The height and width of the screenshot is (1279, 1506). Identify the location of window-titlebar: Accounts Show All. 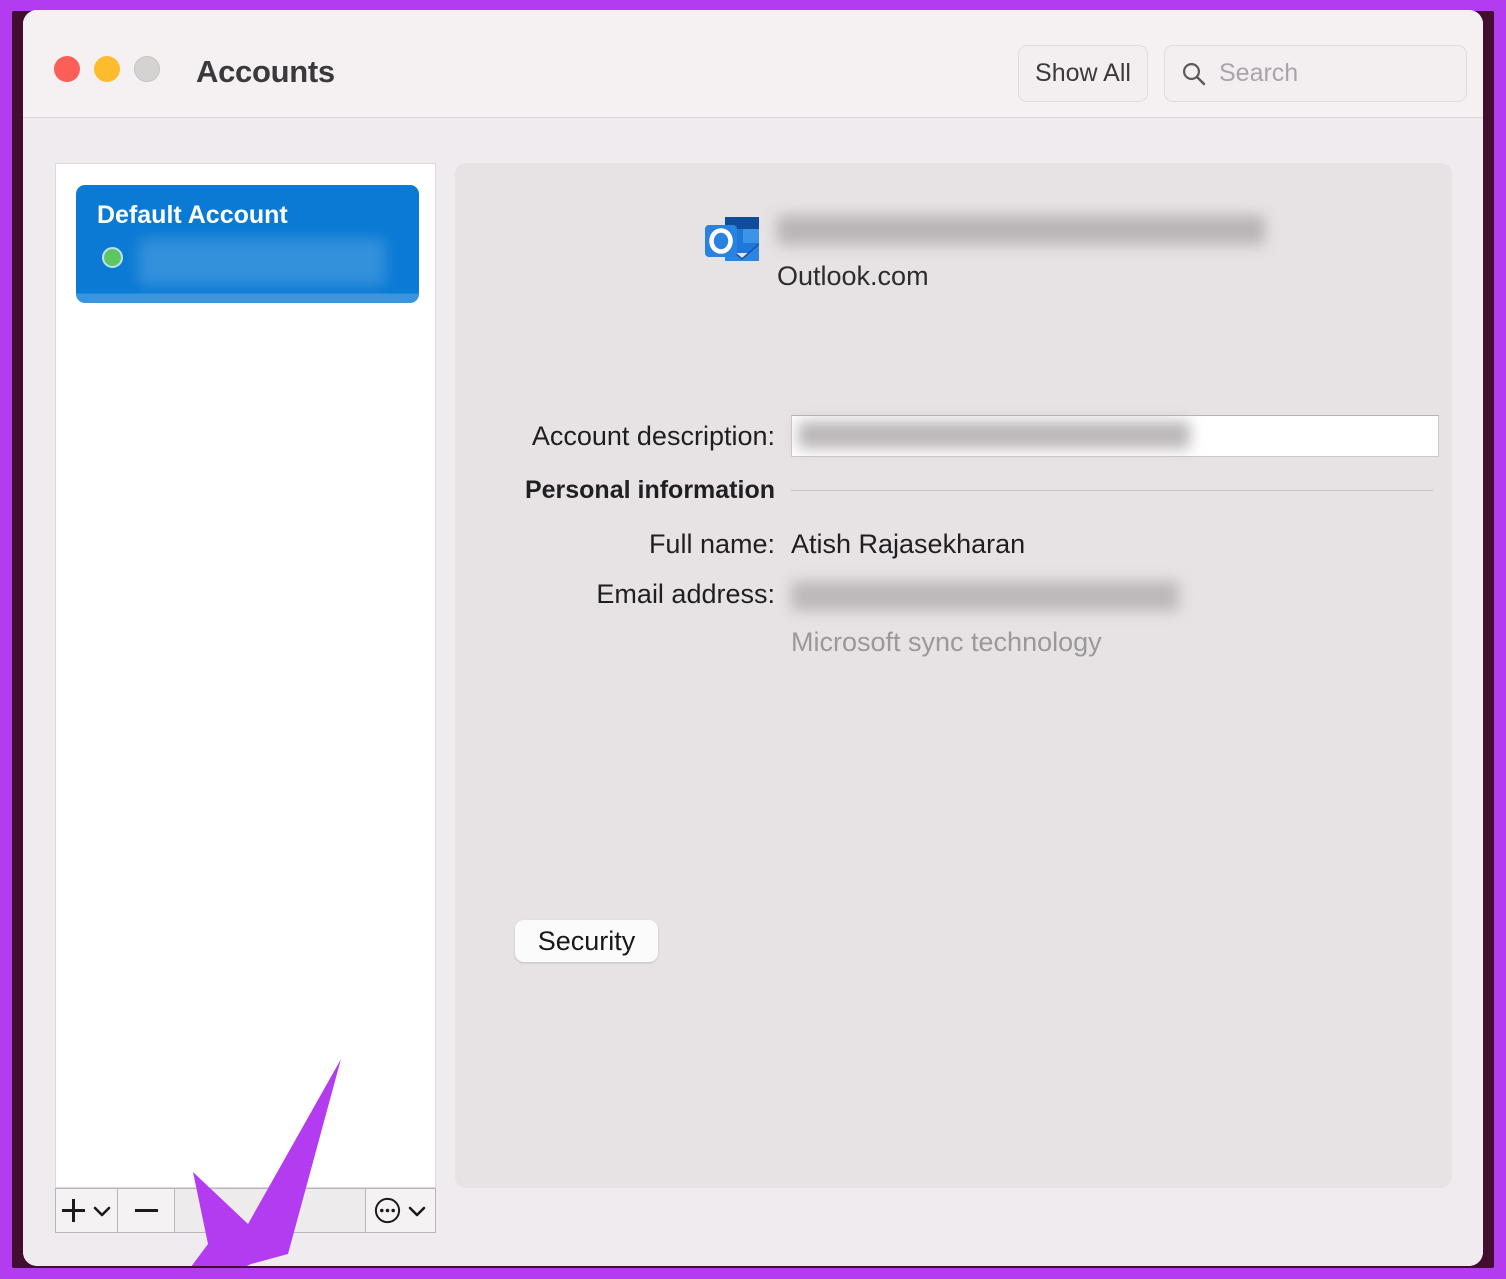
(753, 64).